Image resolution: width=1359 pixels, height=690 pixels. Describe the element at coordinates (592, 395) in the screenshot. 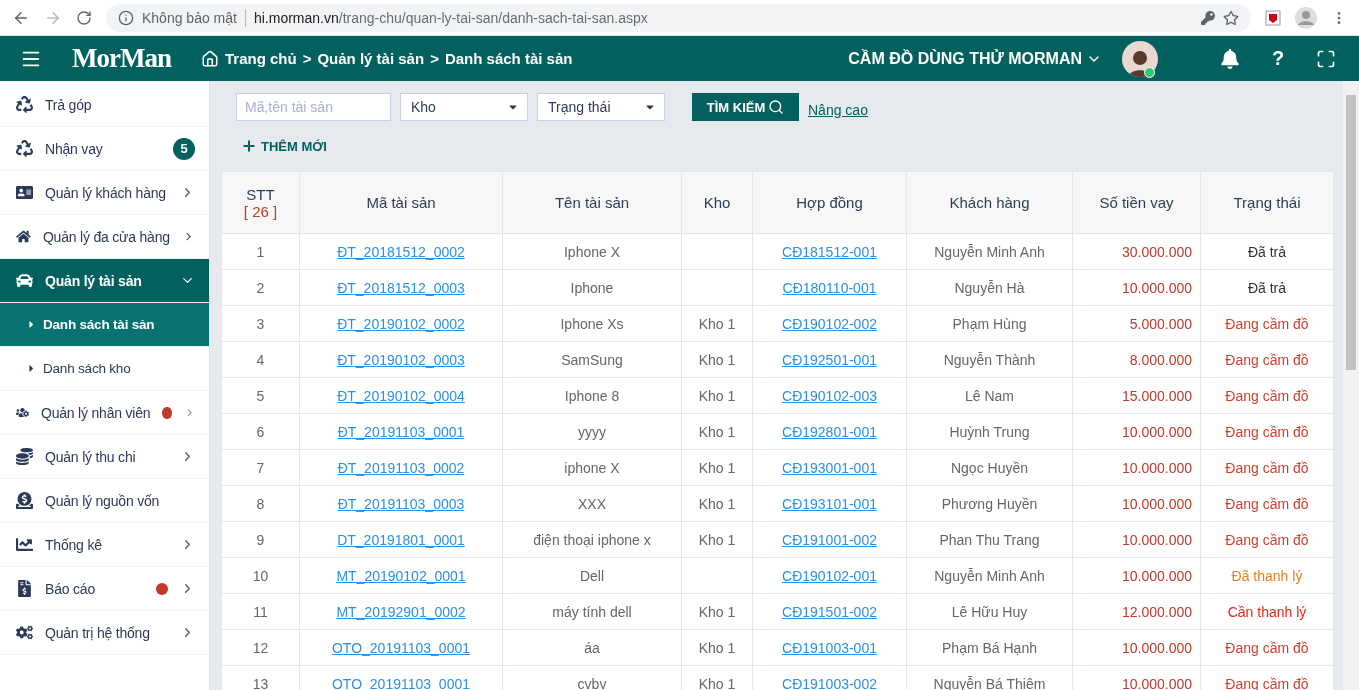

I see `table-cell: Iphone 8` at that location.